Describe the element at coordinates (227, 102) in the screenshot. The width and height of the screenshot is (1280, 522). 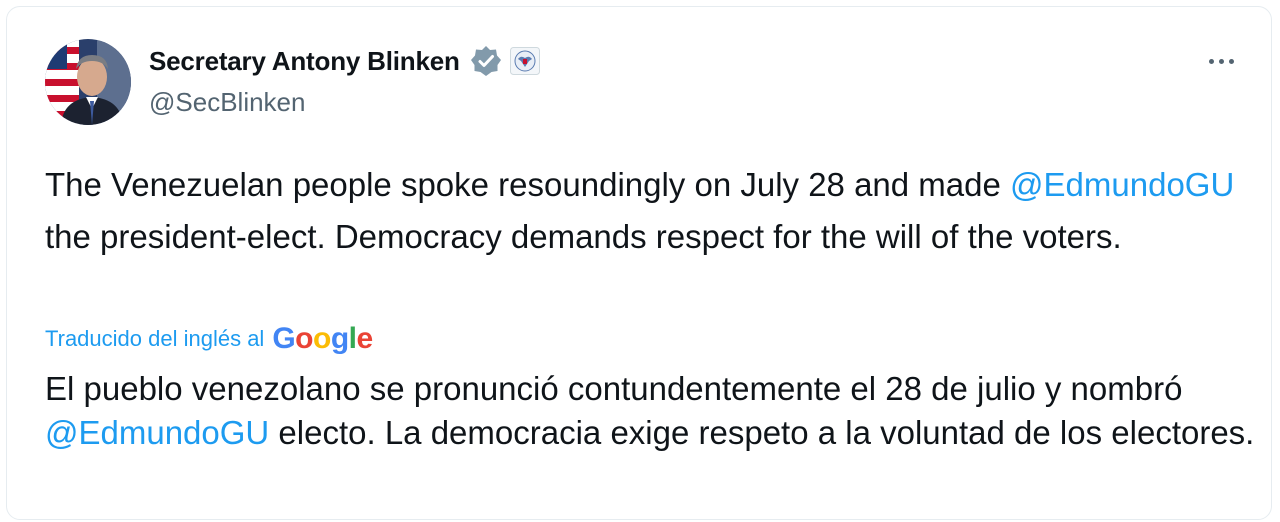
I see `author-handle: @SecBlinken` at that location.